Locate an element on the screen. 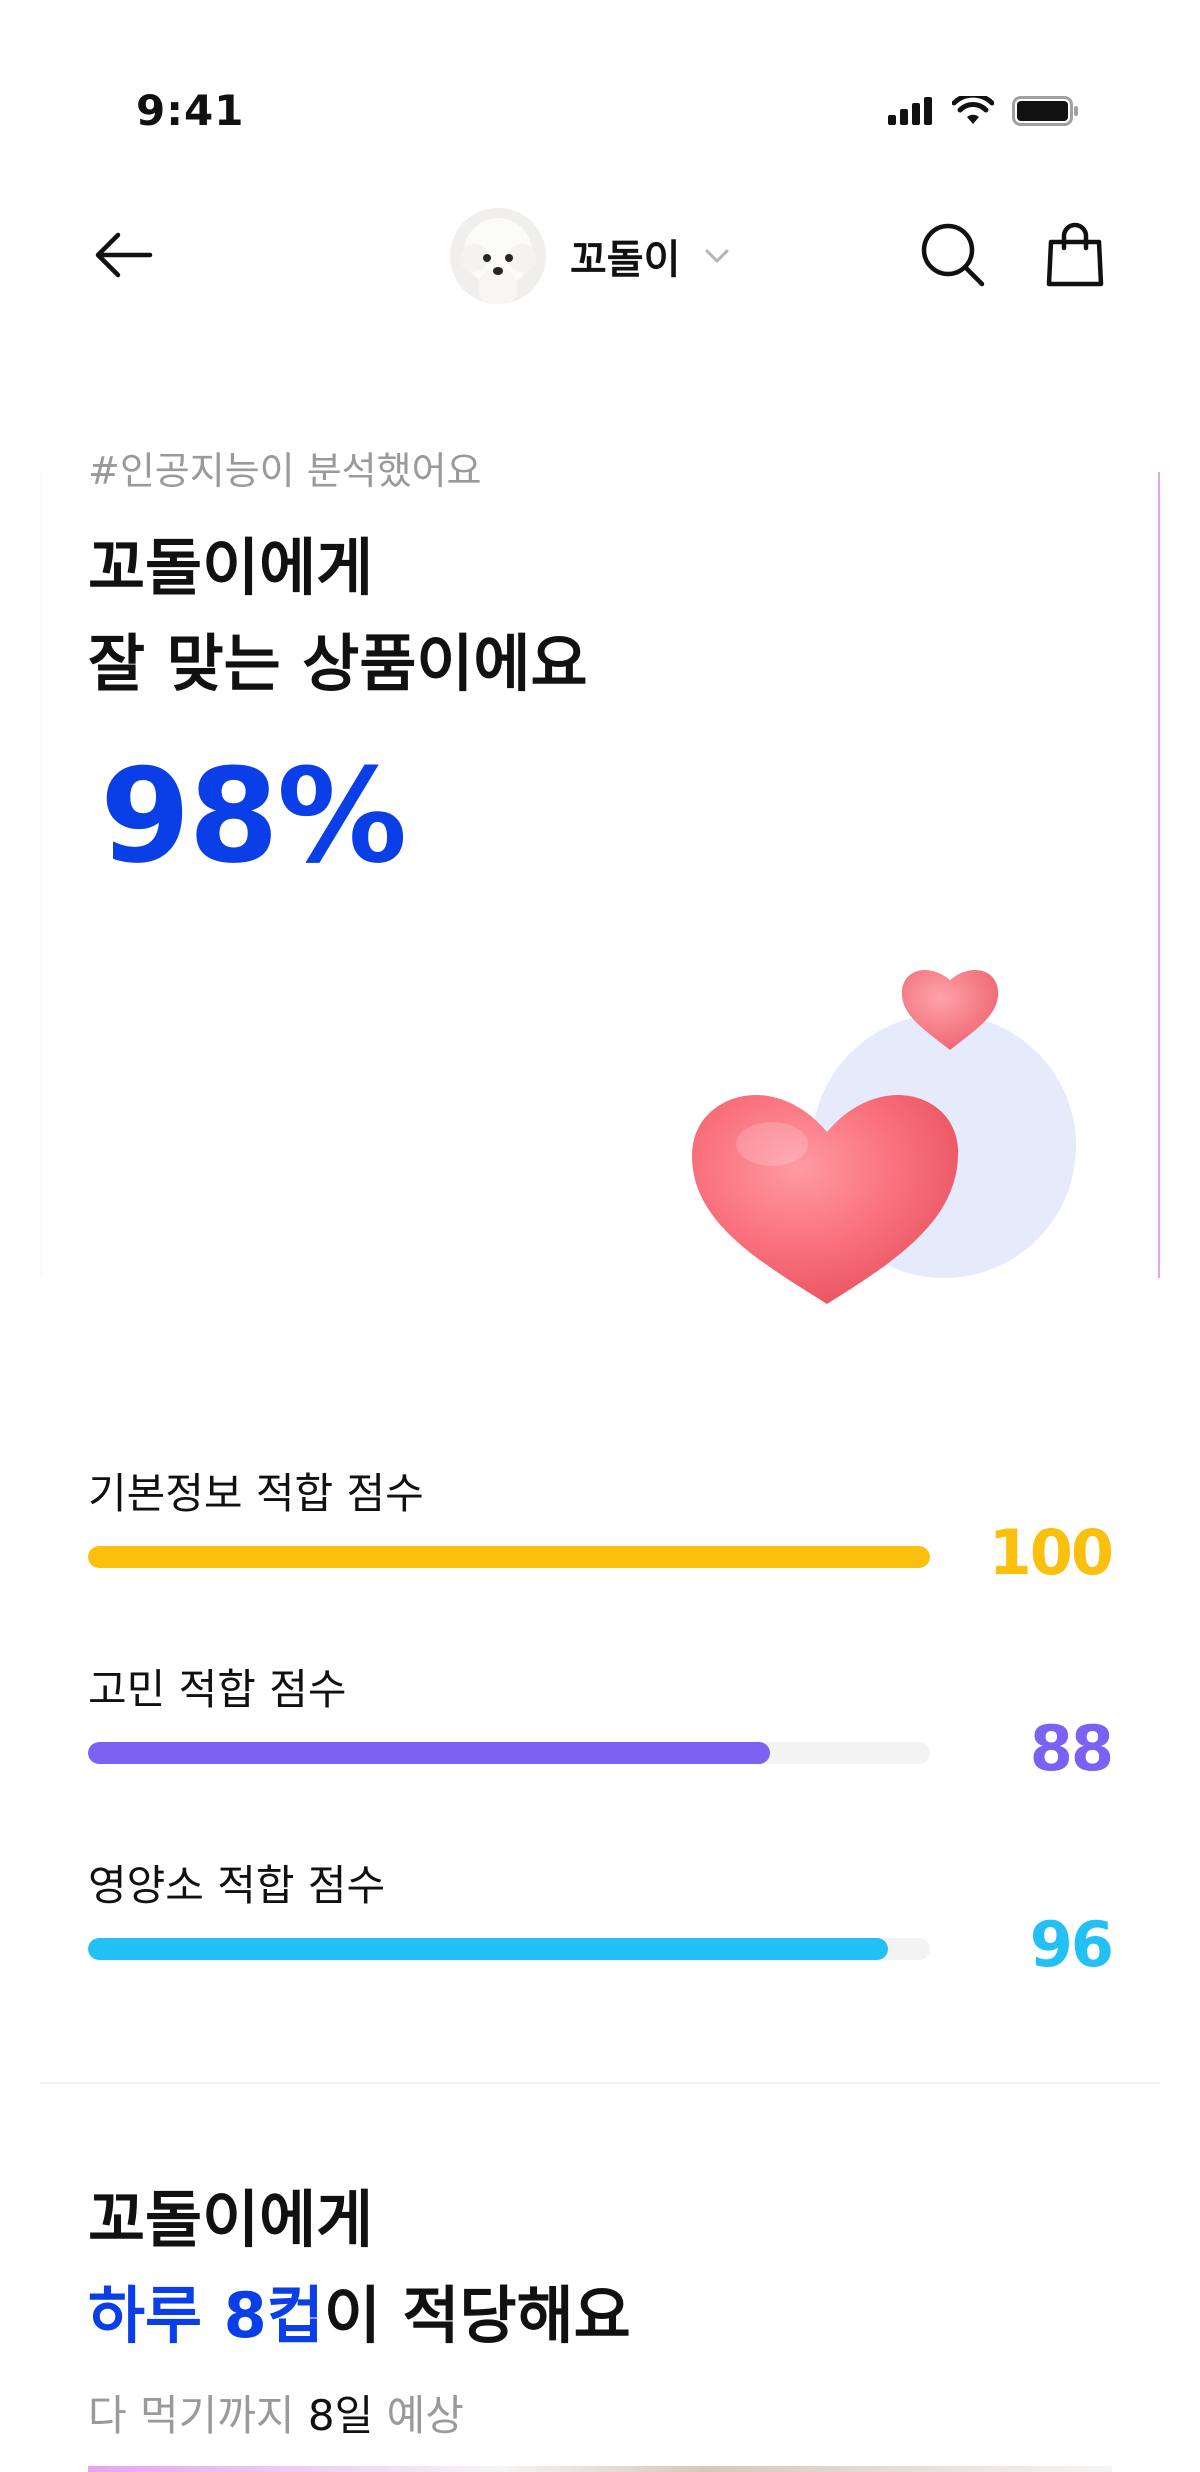  search-button is located at coordinates (953, 255).